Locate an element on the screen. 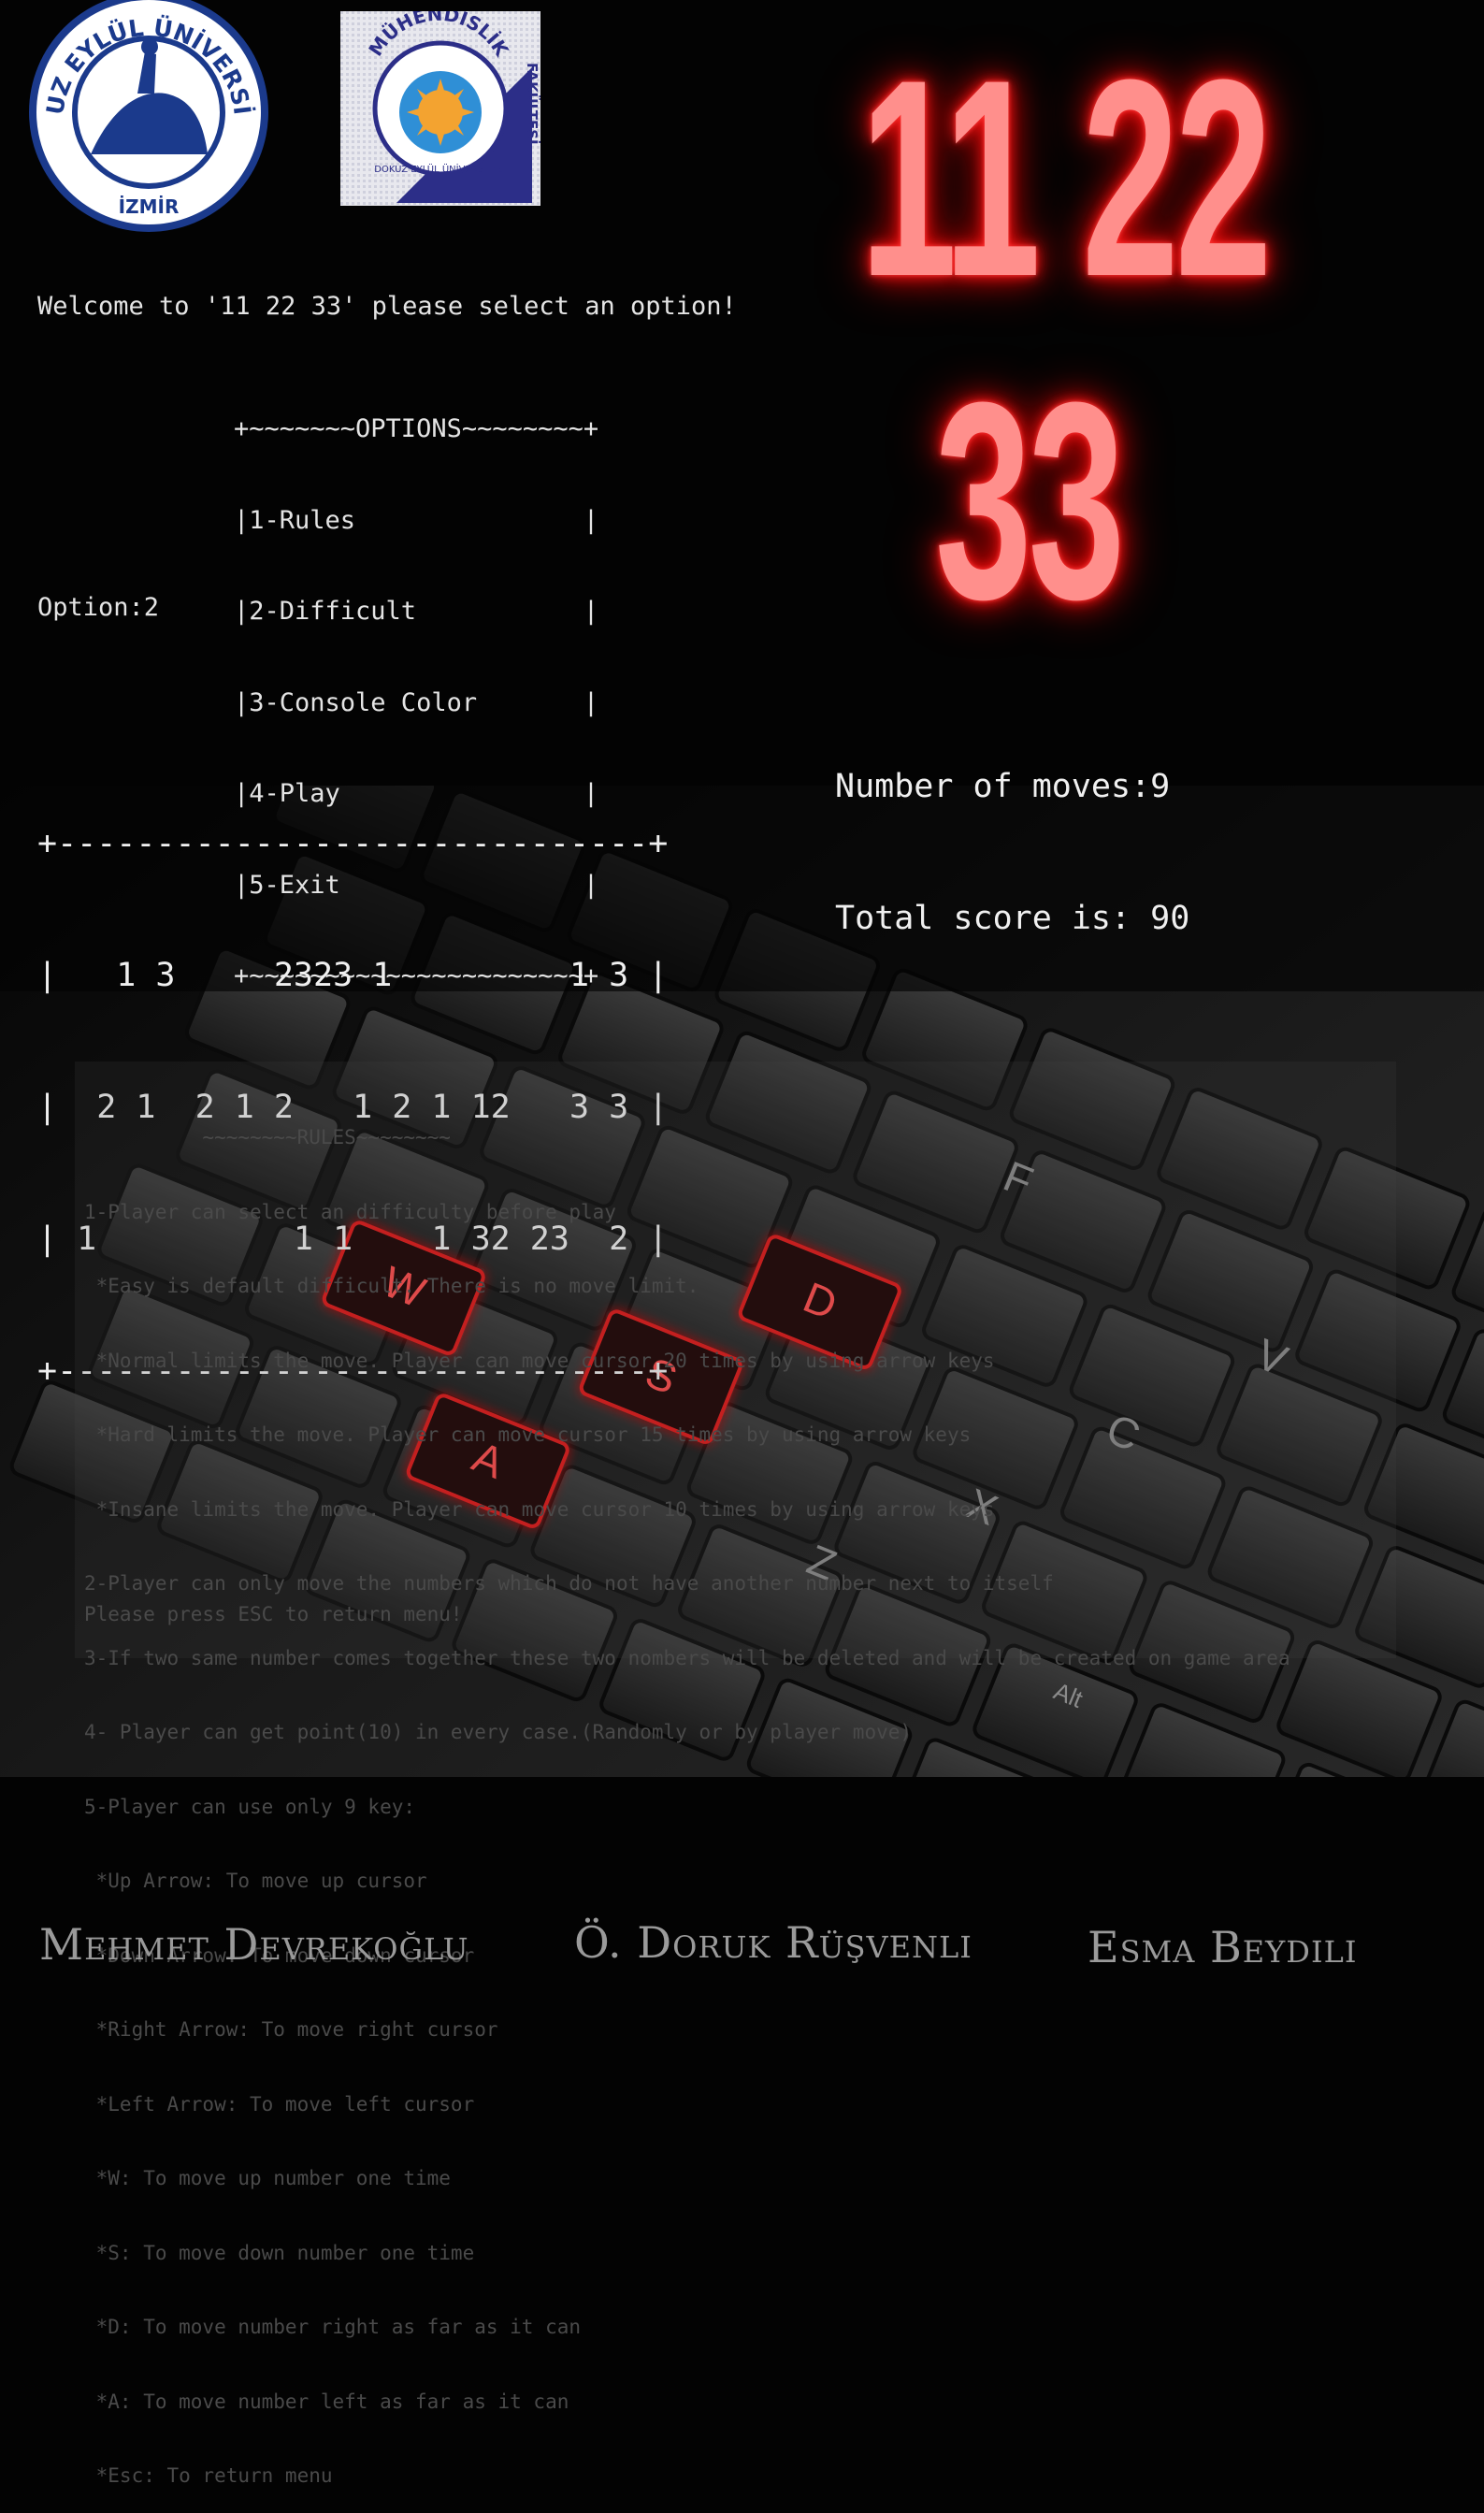 The image size is (1484, 2513). rules-line: *Esc: To return menu is located at coordinates (209, 2475).